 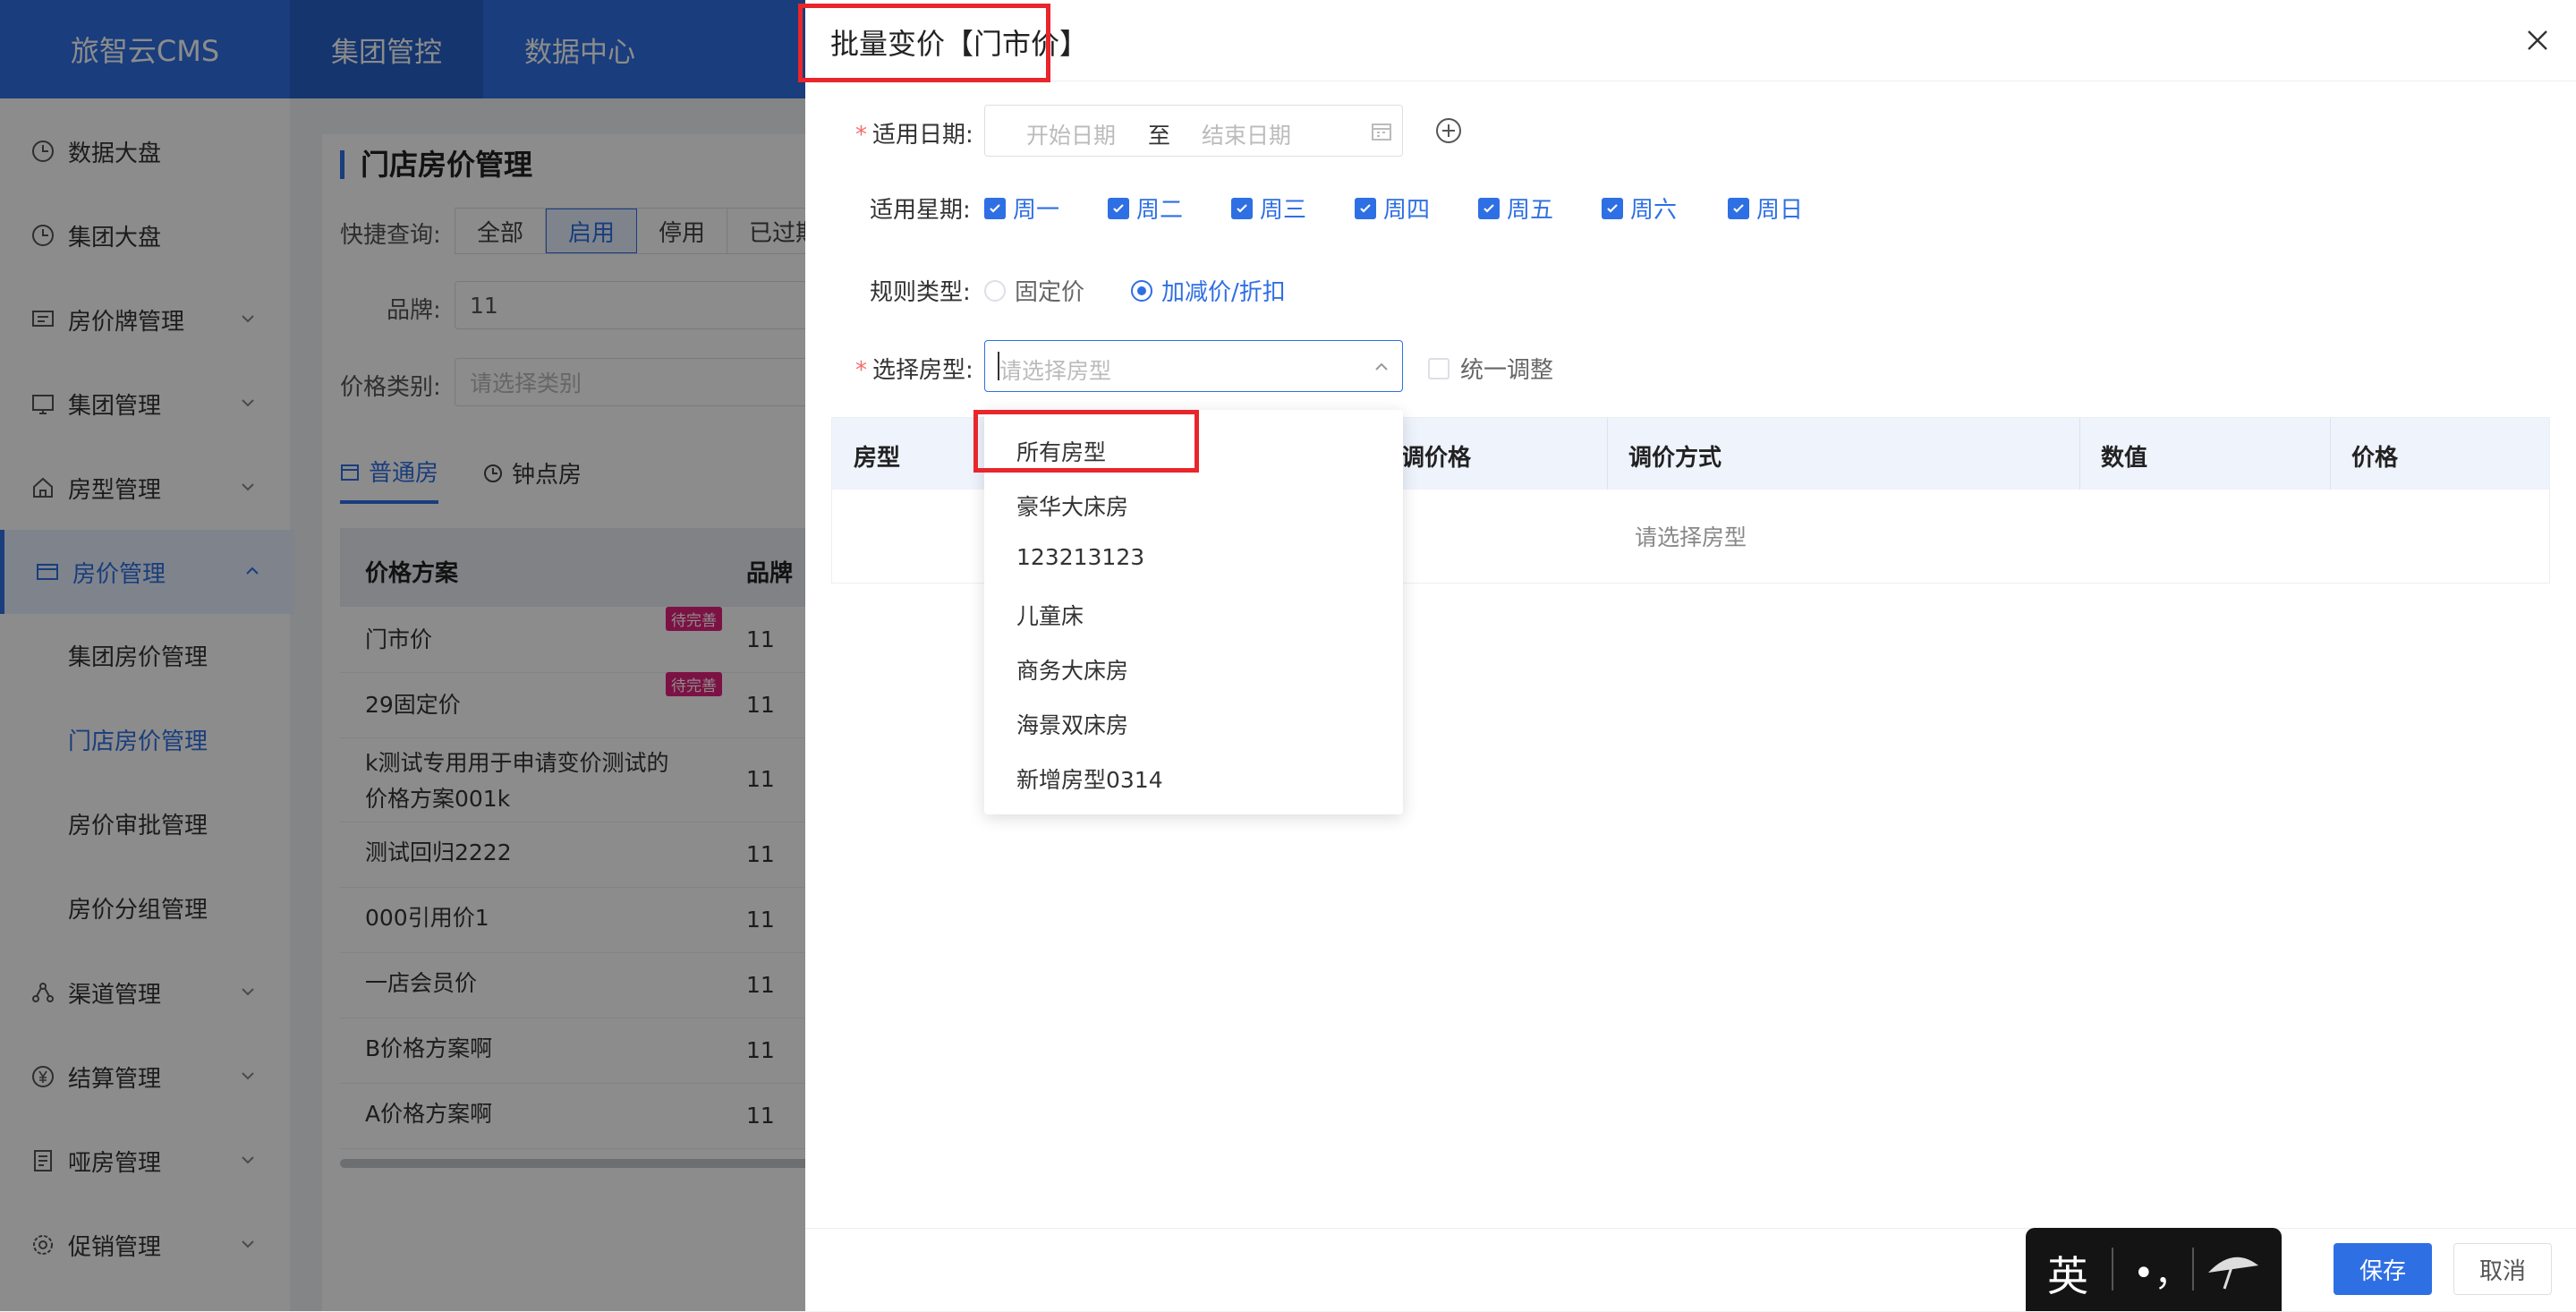 I want to click on column-header-price: 价格, so click(x=2375, y=458).